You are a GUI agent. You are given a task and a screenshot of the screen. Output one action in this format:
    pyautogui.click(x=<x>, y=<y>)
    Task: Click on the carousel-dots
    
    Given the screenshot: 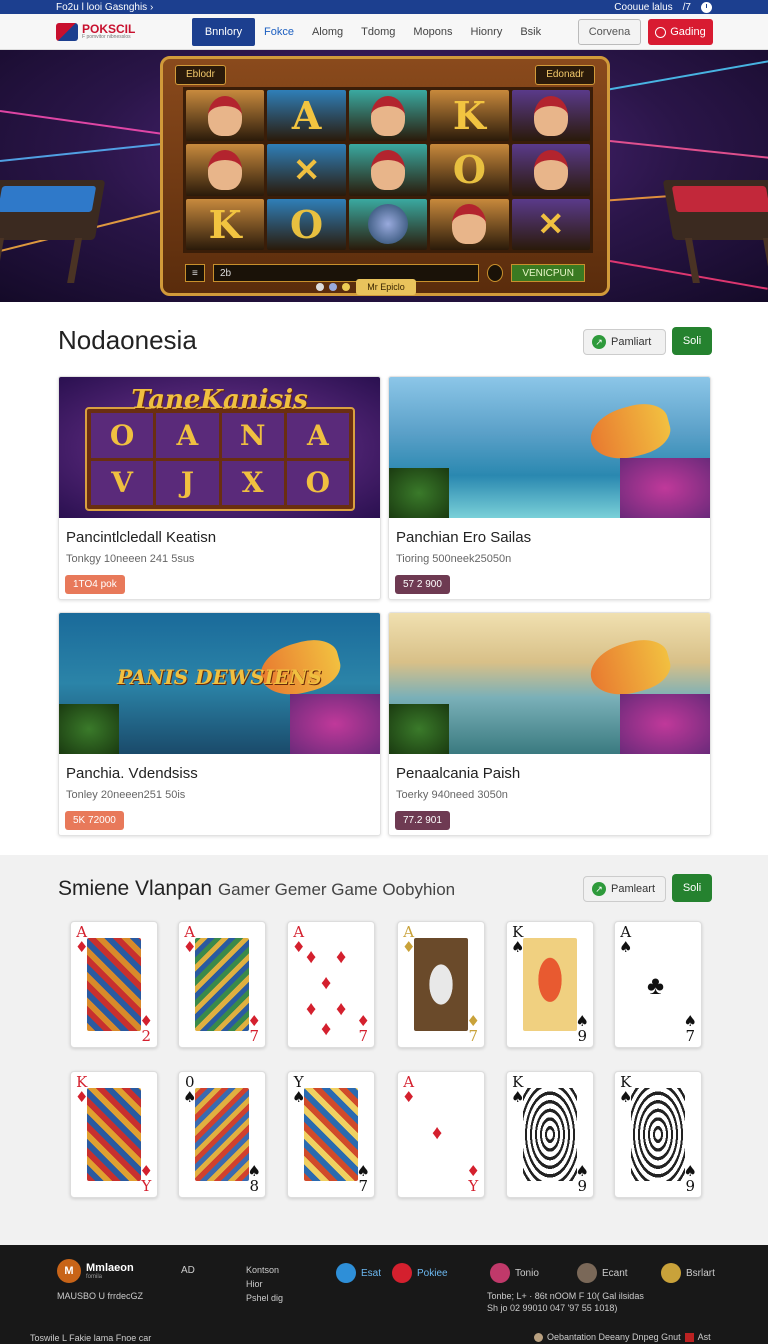 What is the action you would take?
    pyautogui.click(x=333, y=287)
    